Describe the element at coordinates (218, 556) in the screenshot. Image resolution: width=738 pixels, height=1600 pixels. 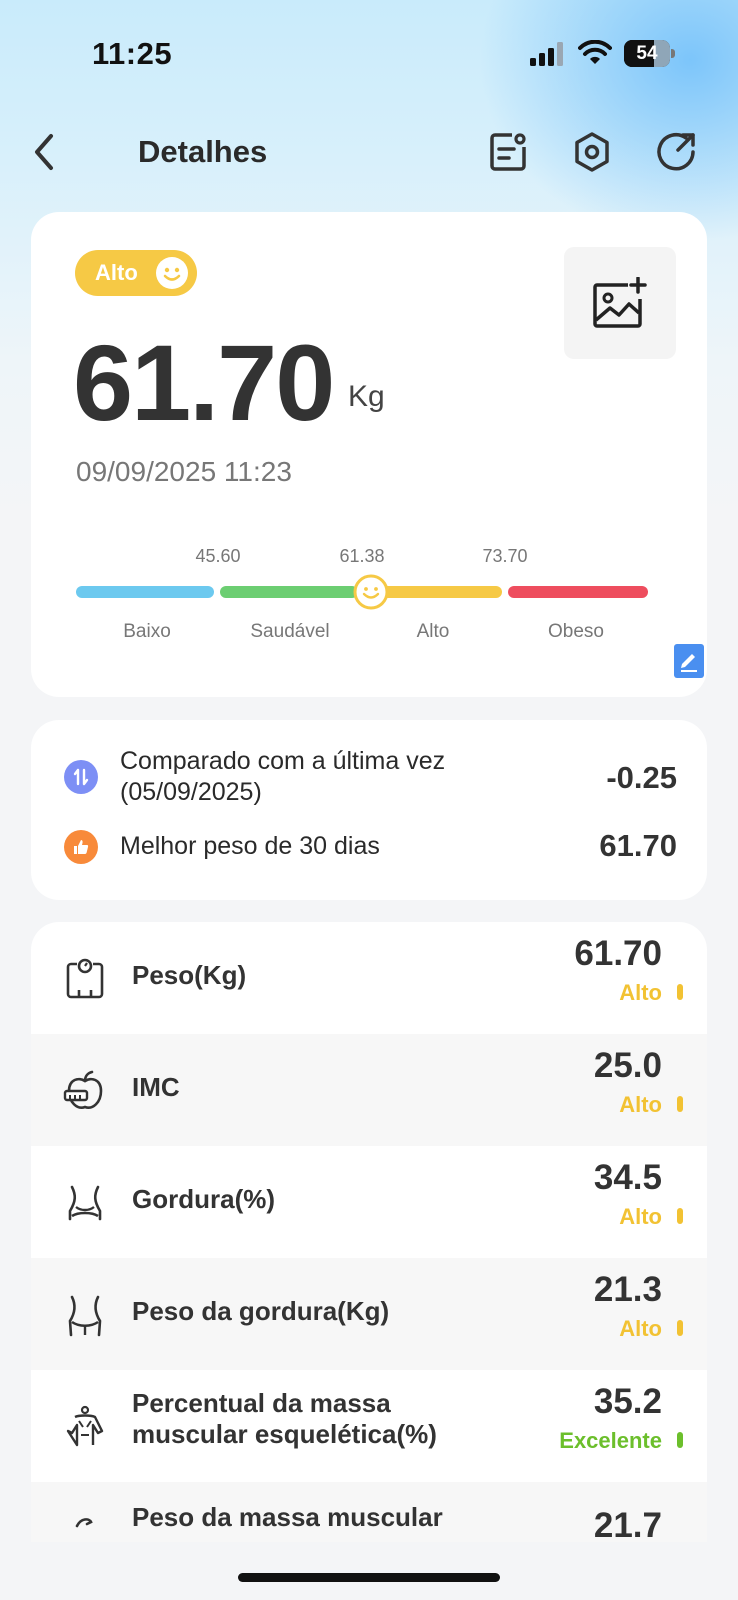
I see `scale-tick-low: 45.60` at that location.